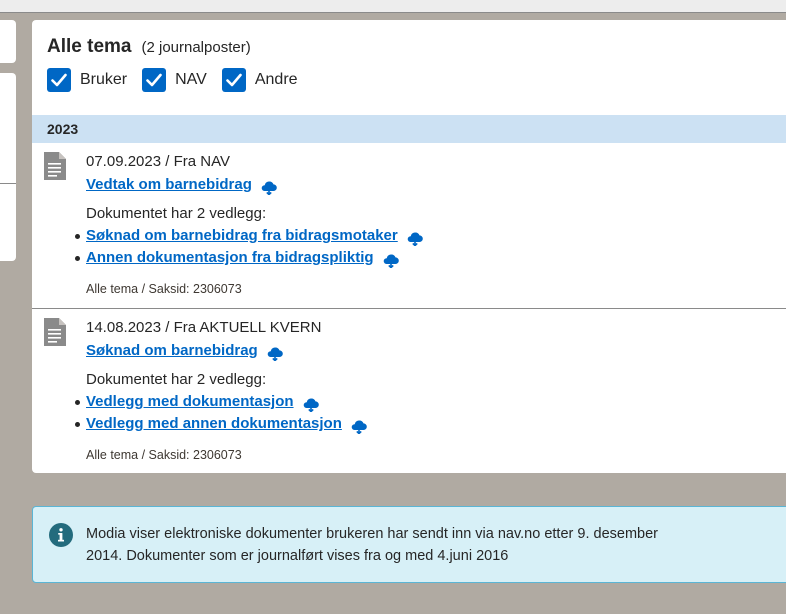  What do you see at coordinates (169, 184) in the screenshot?
I see `document-link-label: Vedtak om barnebidrag` at bounding box center [169, 184].